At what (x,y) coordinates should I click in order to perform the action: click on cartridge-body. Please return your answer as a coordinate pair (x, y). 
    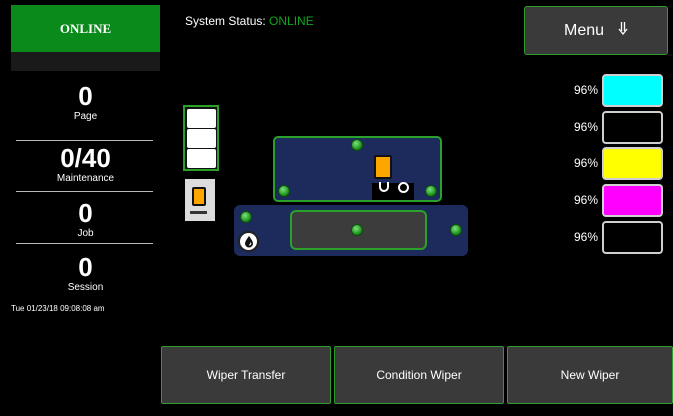
    Looking at the image, I should click on (199, 196).